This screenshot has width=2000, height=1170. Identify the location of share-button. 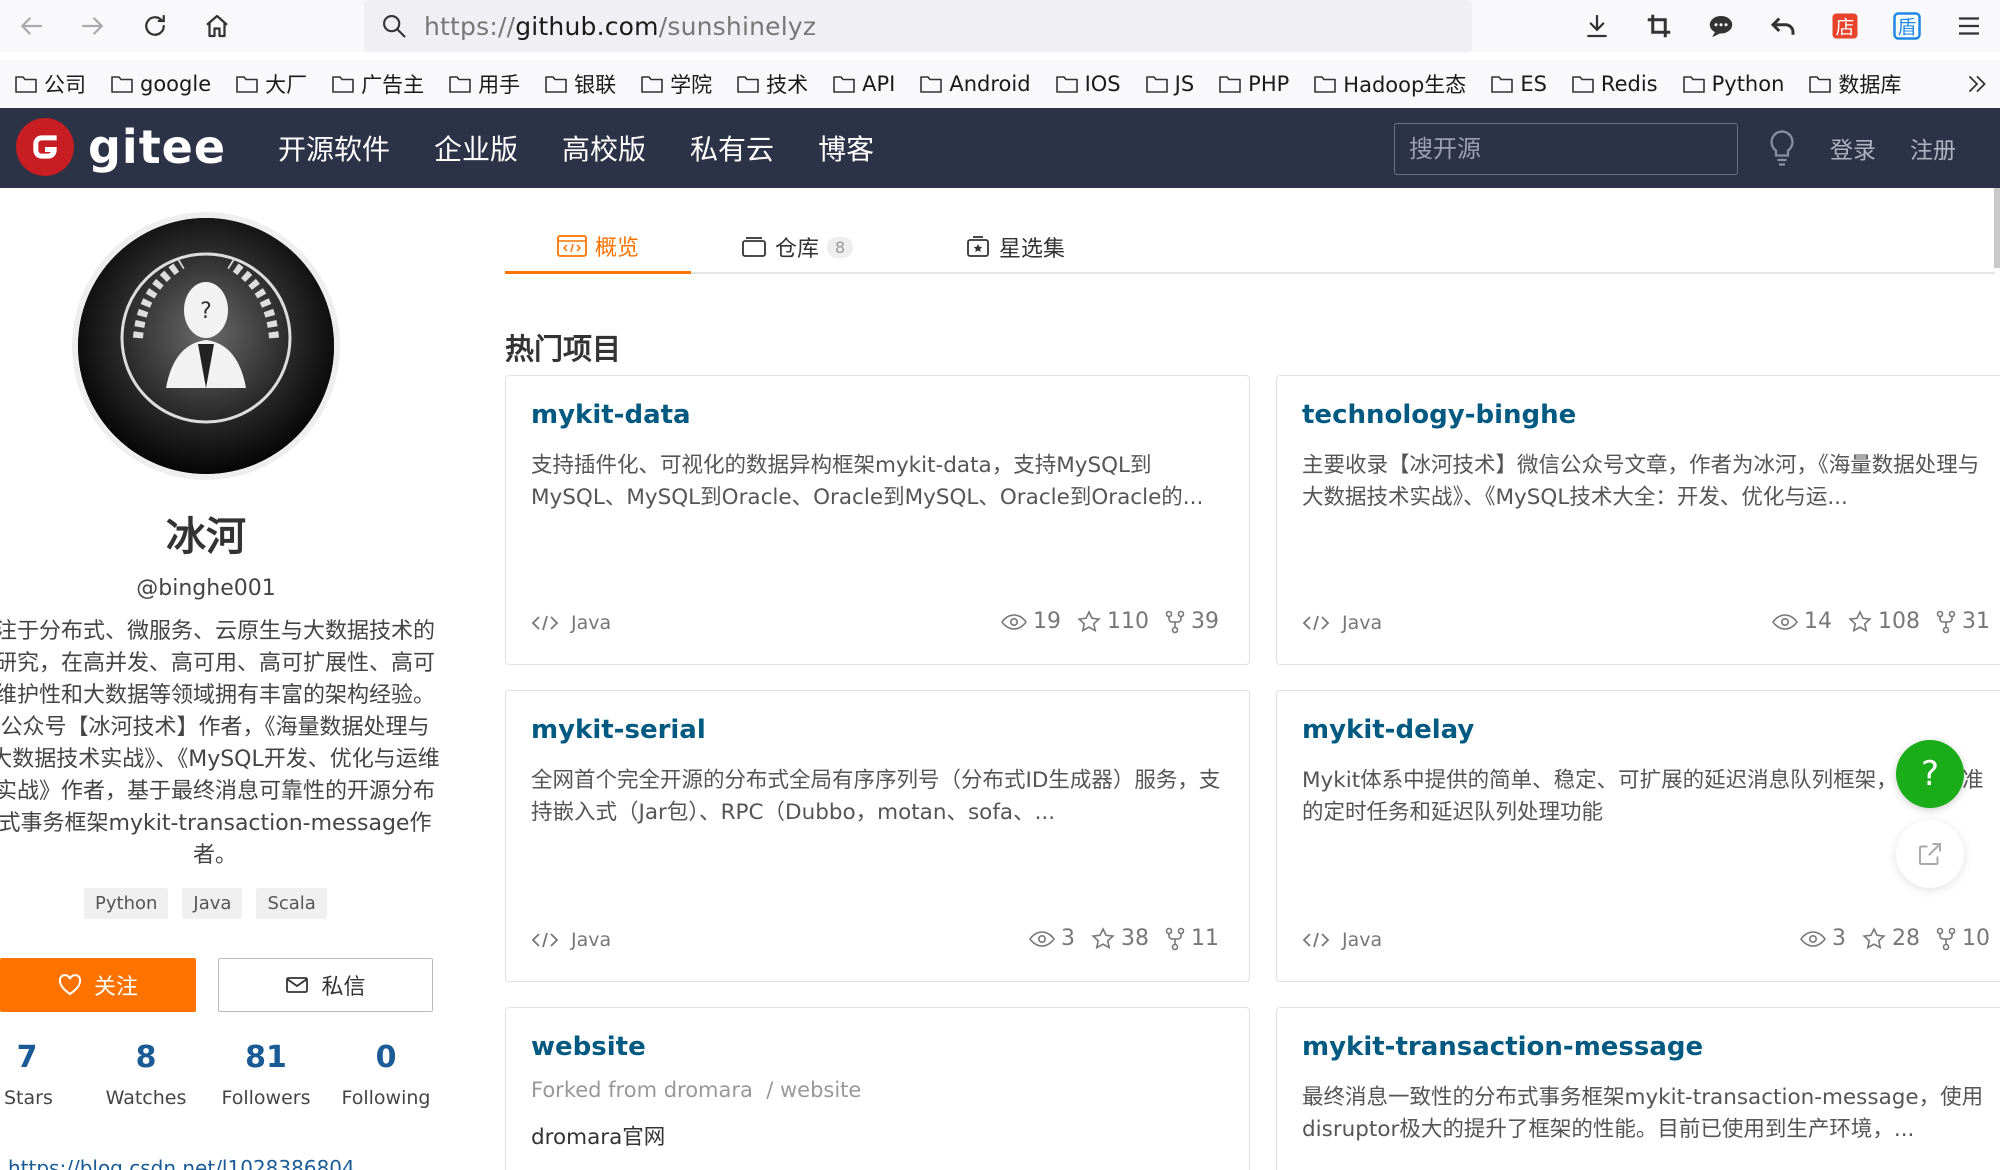
(1930, 854).